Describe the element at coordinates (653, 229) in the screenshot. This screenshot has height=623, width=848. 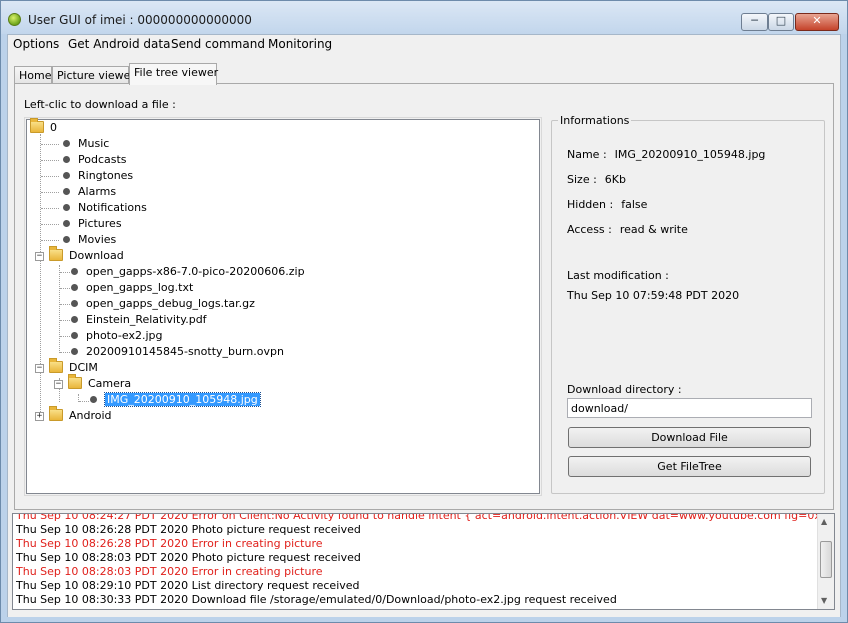
I see `info-access-value: read & write` at that location.